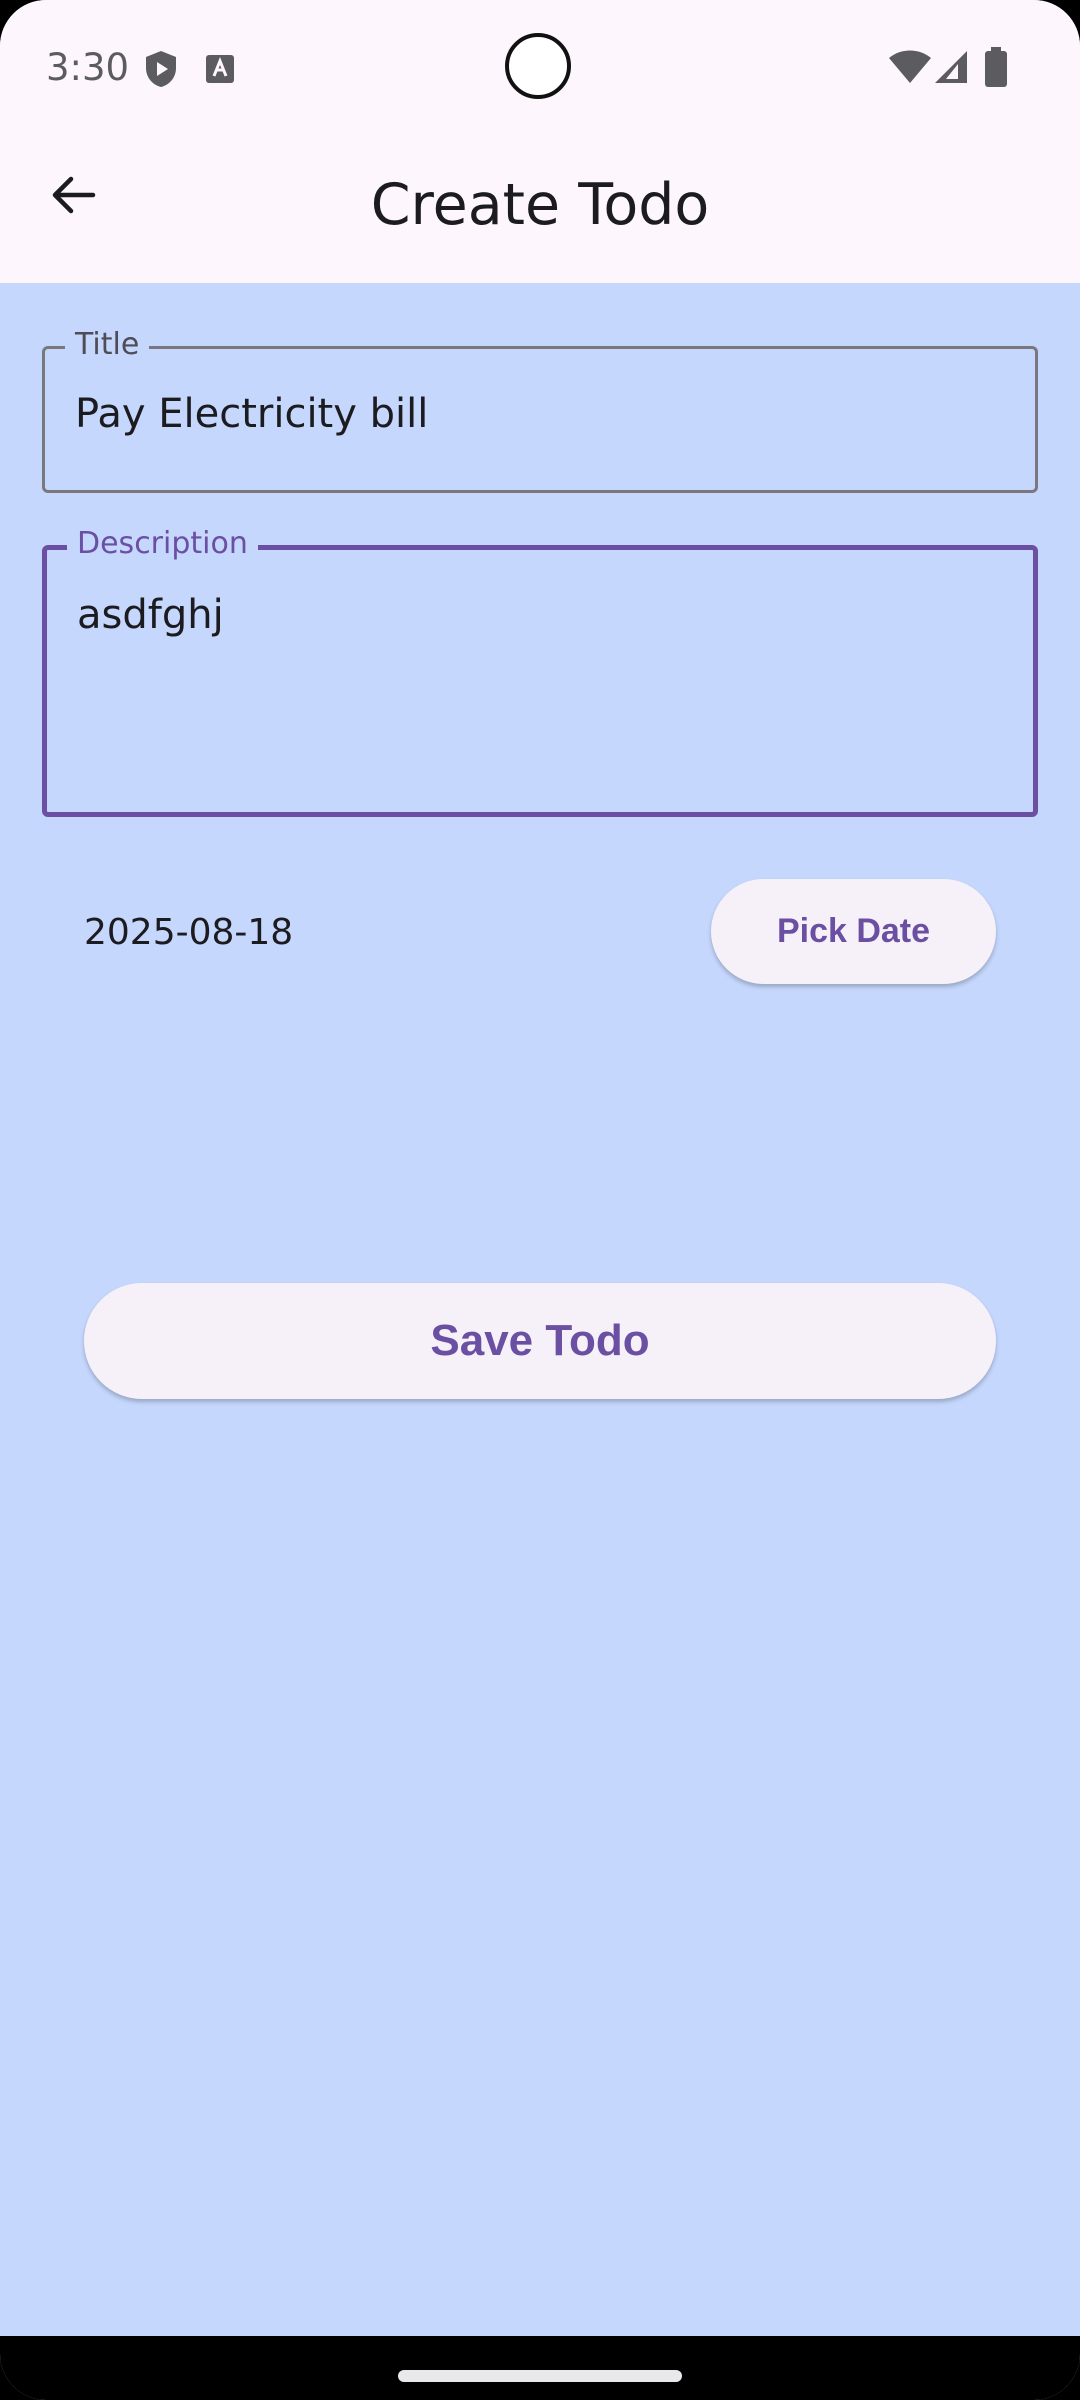 The width and height of the screenshot is (1080, 2400). I want to click on battery-icon, so click(996, 69).